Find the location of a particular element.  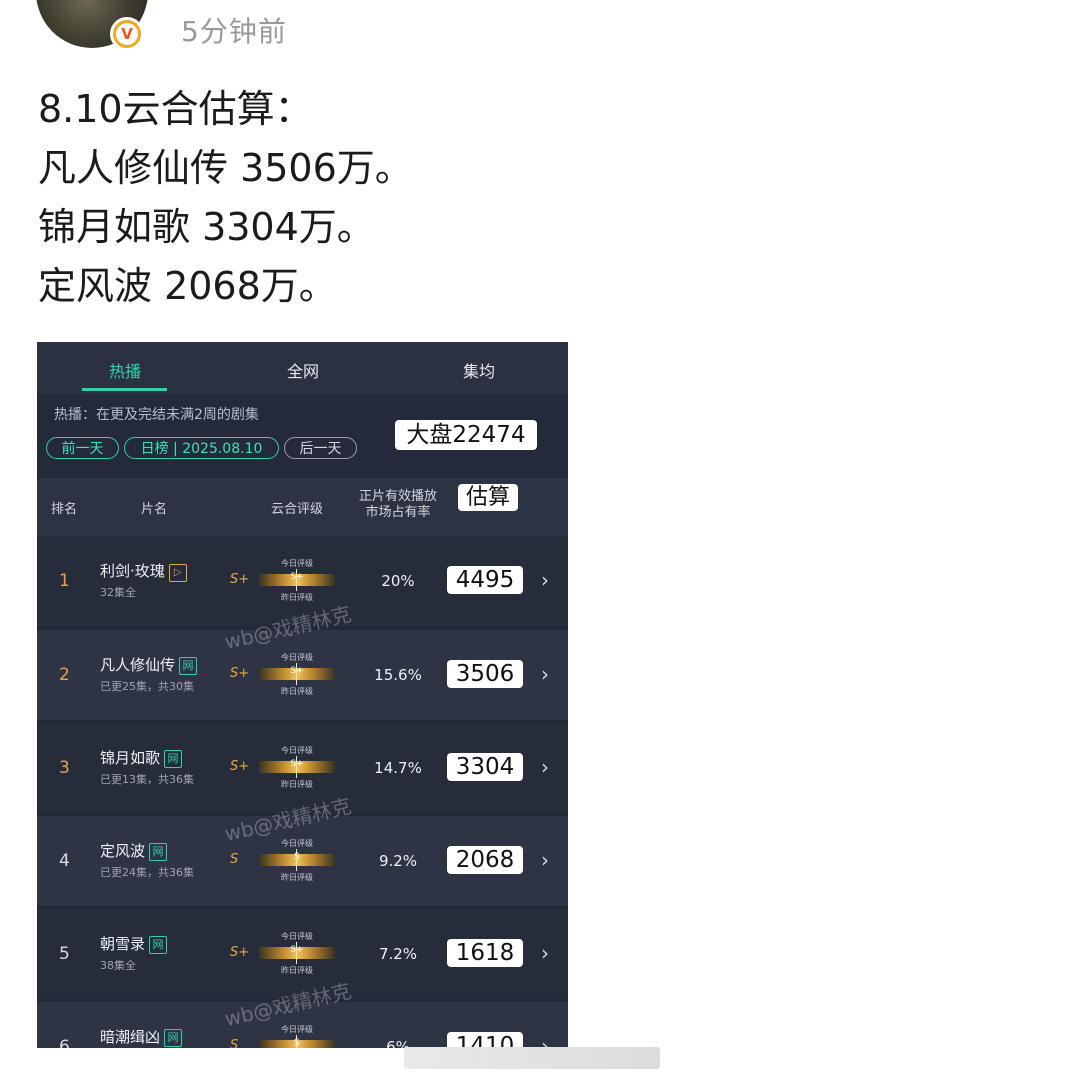

post-line: 8.10云合估算： is located at coordinates (175, 109).